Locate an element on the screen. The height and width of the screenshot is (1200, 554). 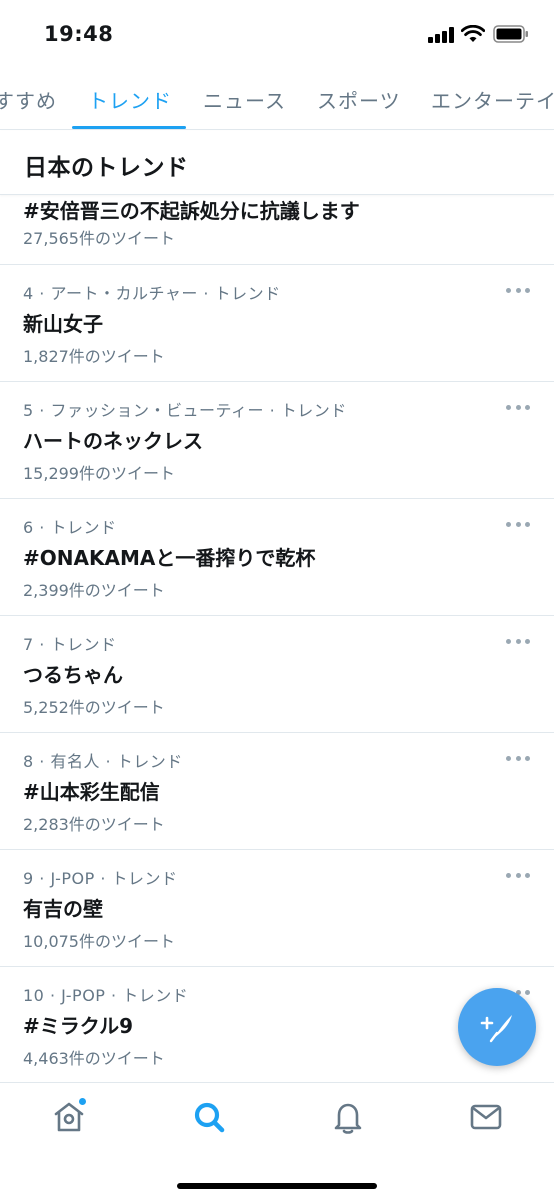
trend-item: 7 · トレンド つるちゃん 5,252件のツイート is located at coordinates (277, 674).